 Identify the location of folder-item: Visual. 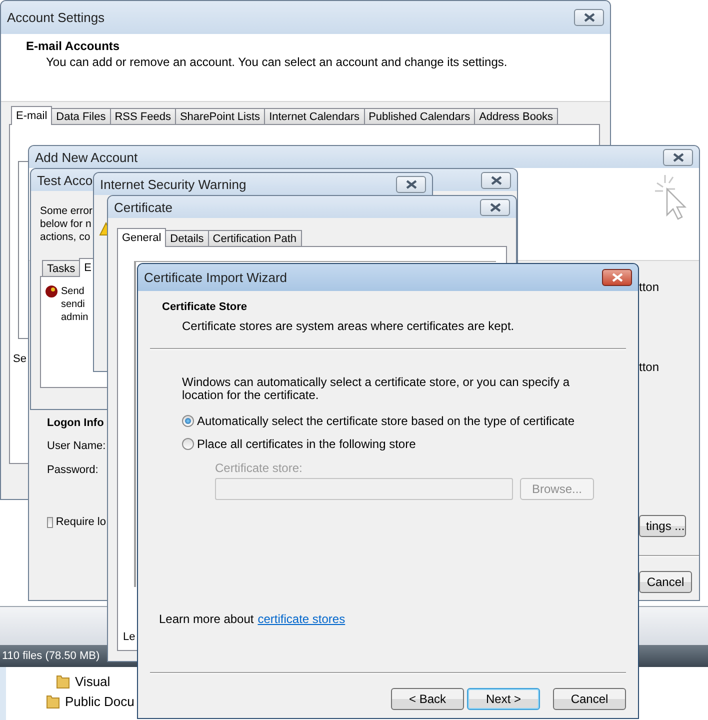
(95, 681).